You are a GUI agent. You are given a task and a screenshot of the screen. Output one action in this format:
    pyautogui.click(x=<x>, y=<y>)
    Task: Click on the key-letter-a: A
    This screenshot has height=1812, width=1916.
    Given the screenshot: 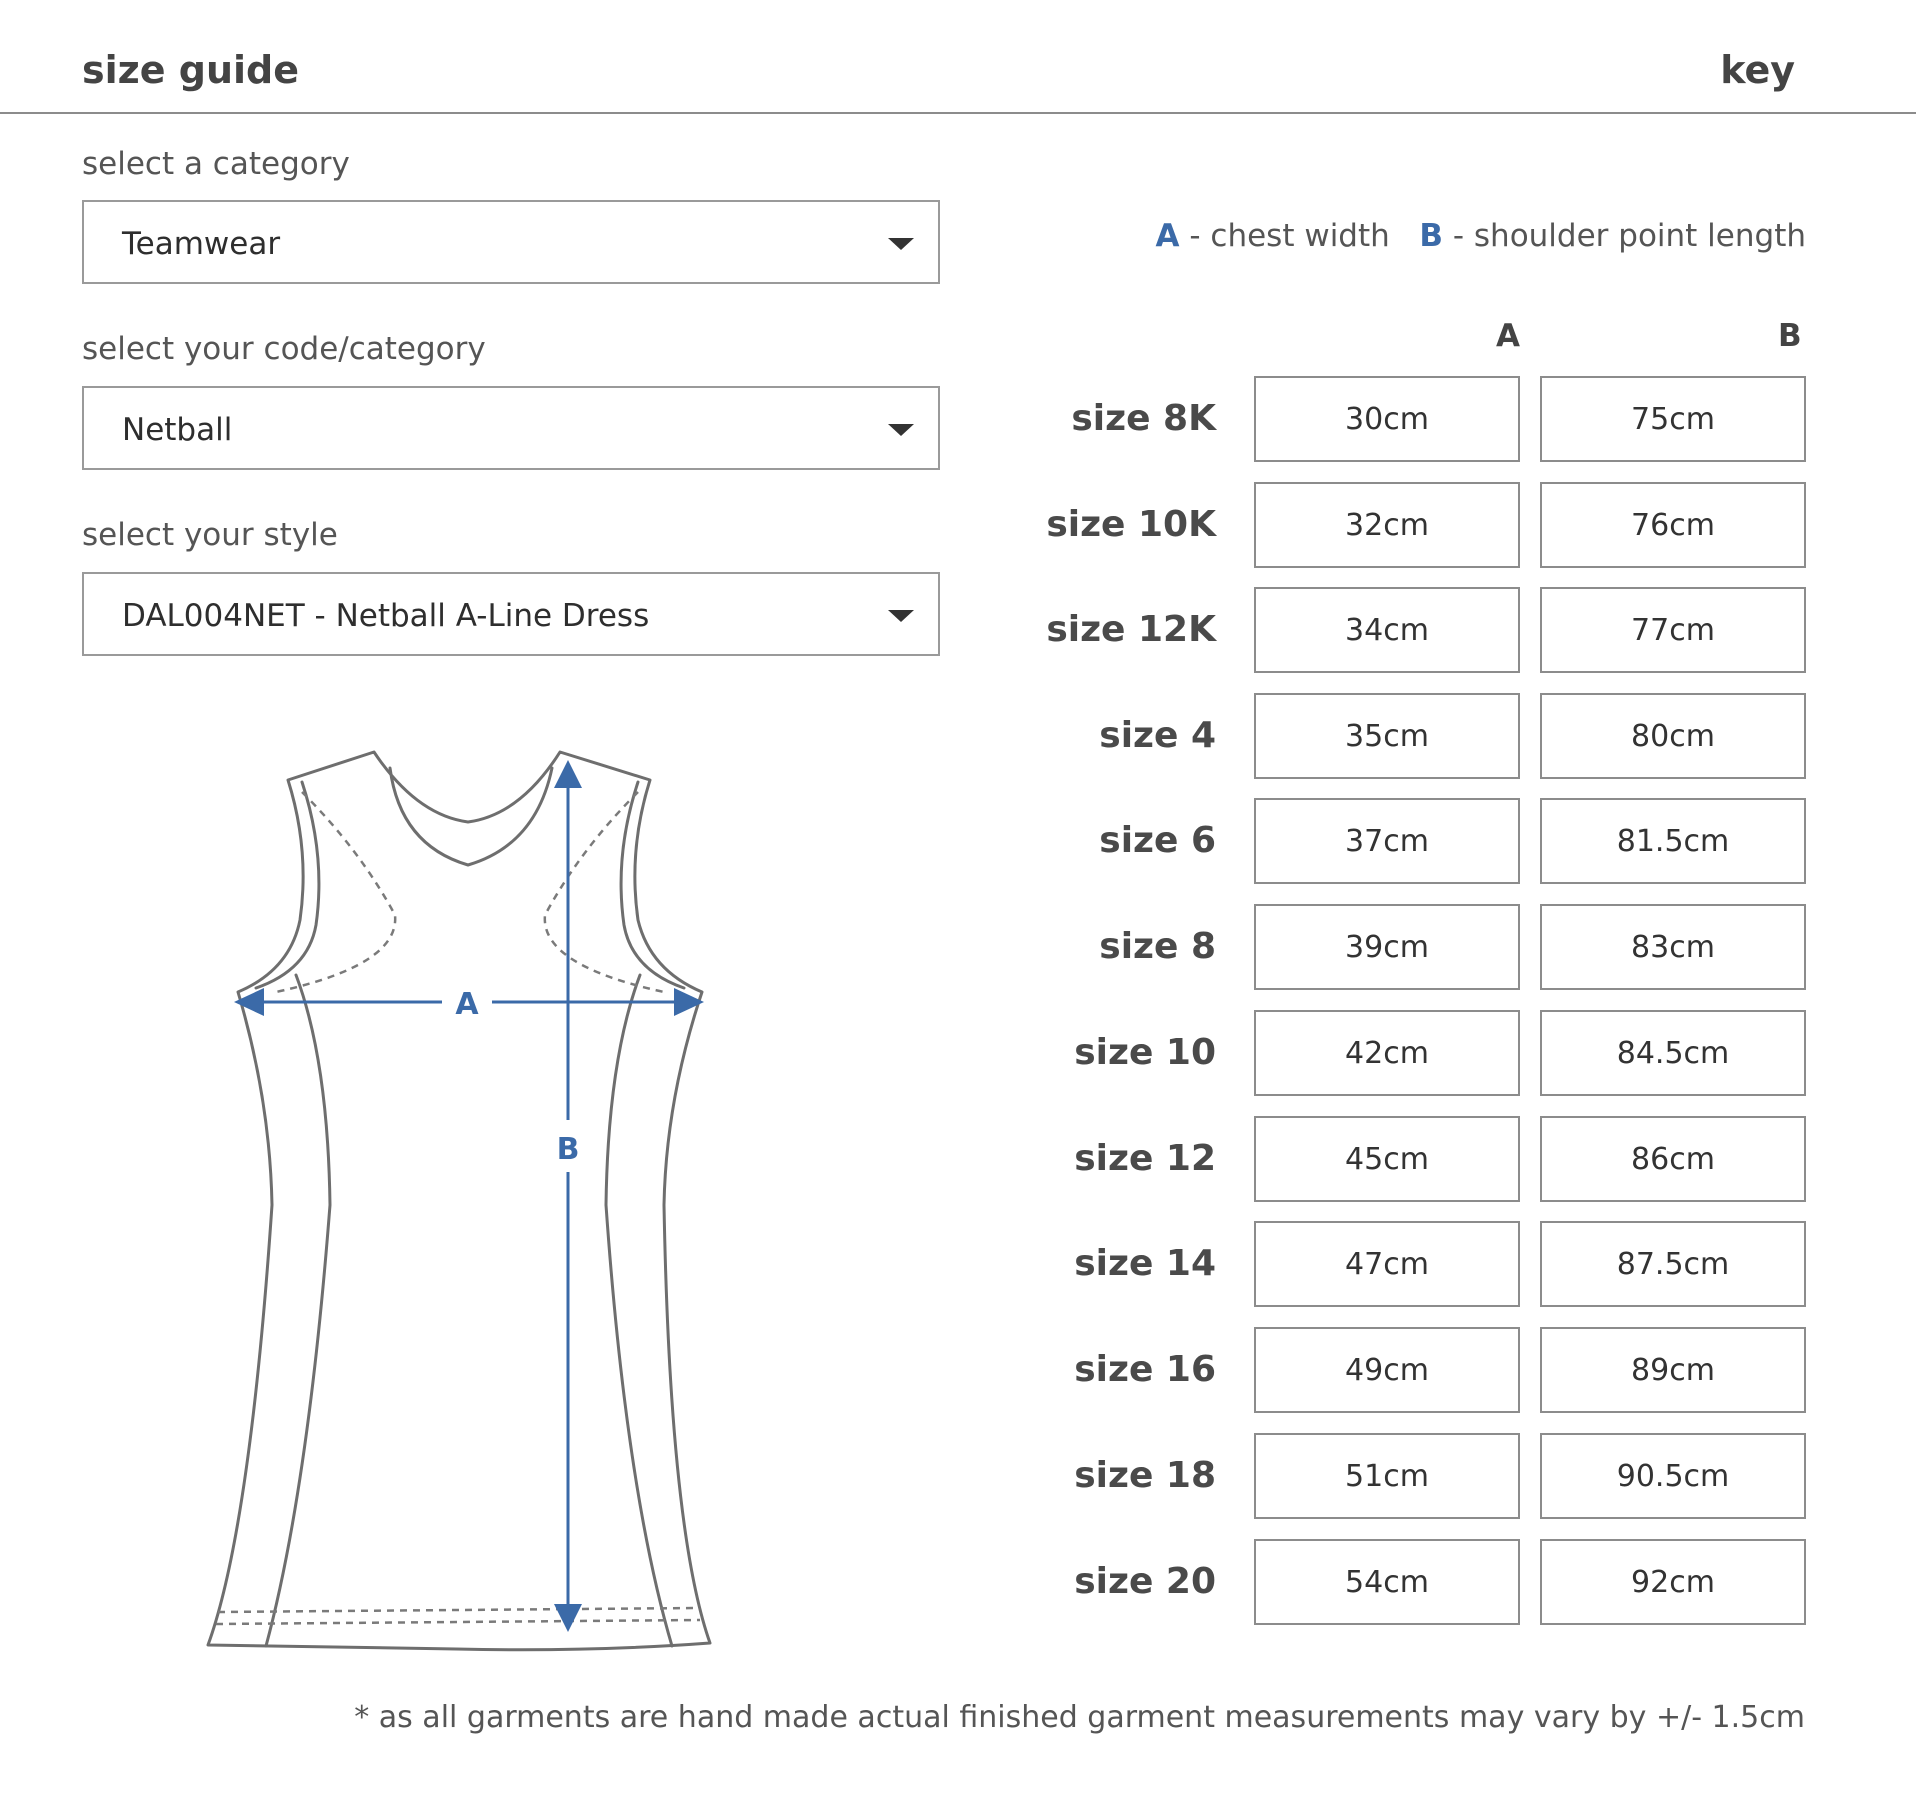 What is the action you would take?
    pyautogui.click(x=1167, y=236)
    